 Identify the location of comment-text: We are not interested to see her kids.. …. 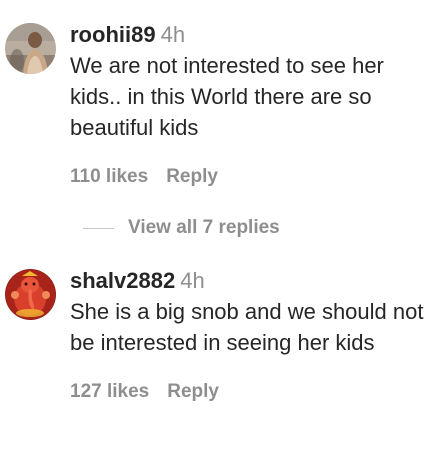
(227, 96).